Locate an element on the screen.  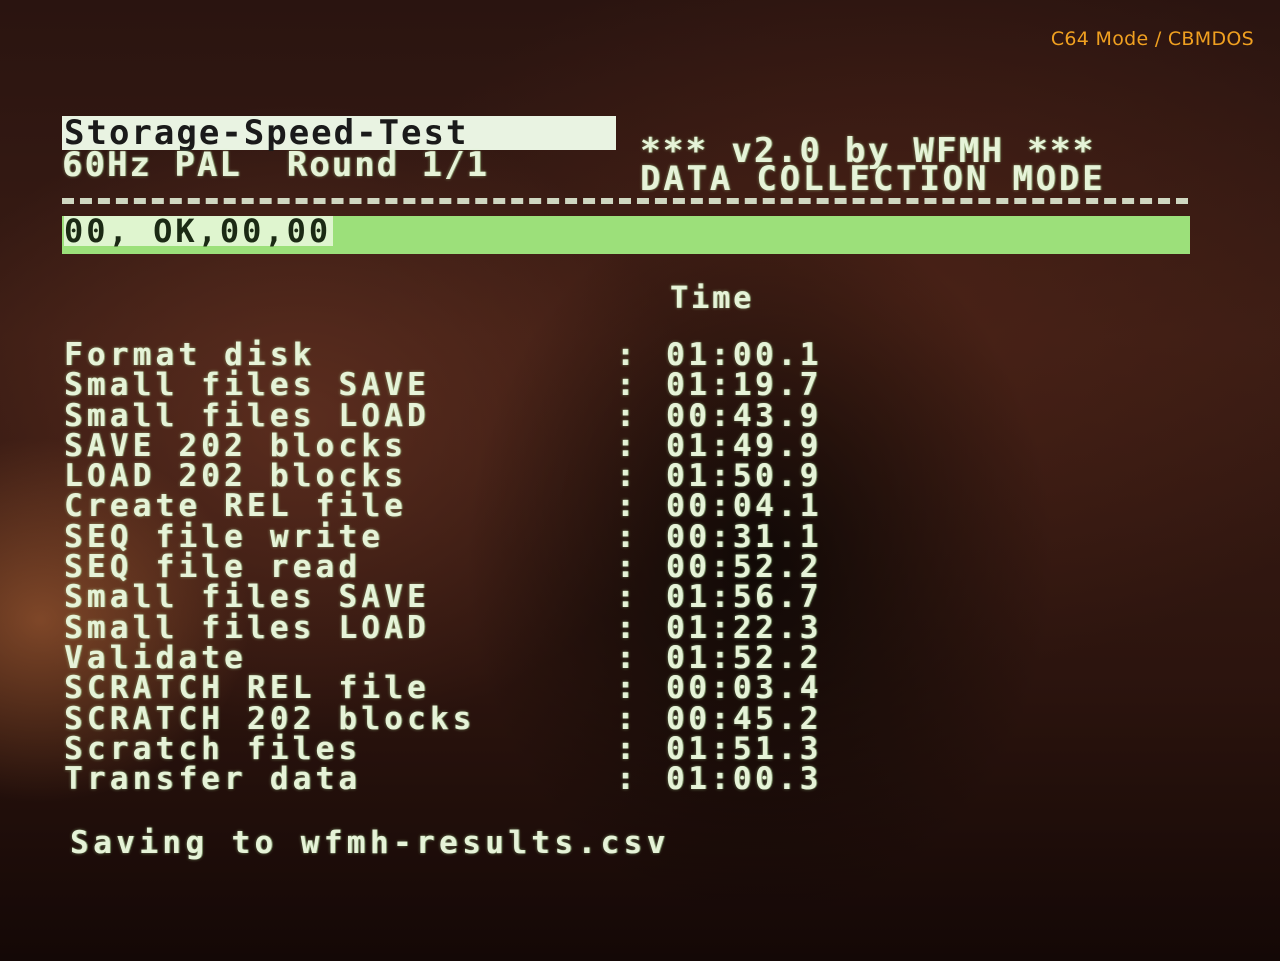
test-name: Transfer data is located at coordinates (213, 779).